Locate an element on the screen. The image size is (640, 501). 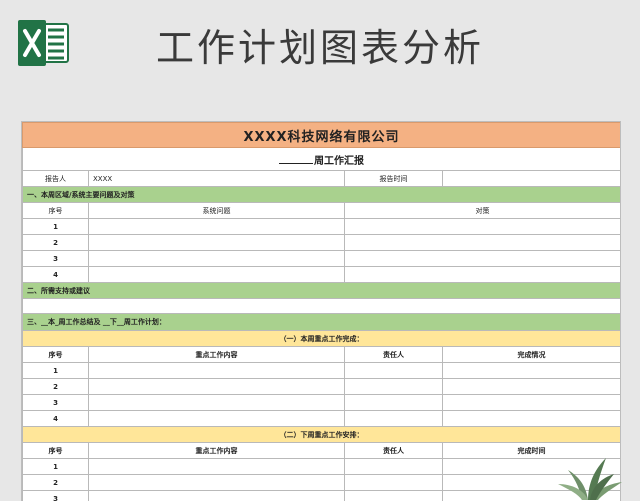
report-title: 周工作汇报 is located at coordinates (322, 159).